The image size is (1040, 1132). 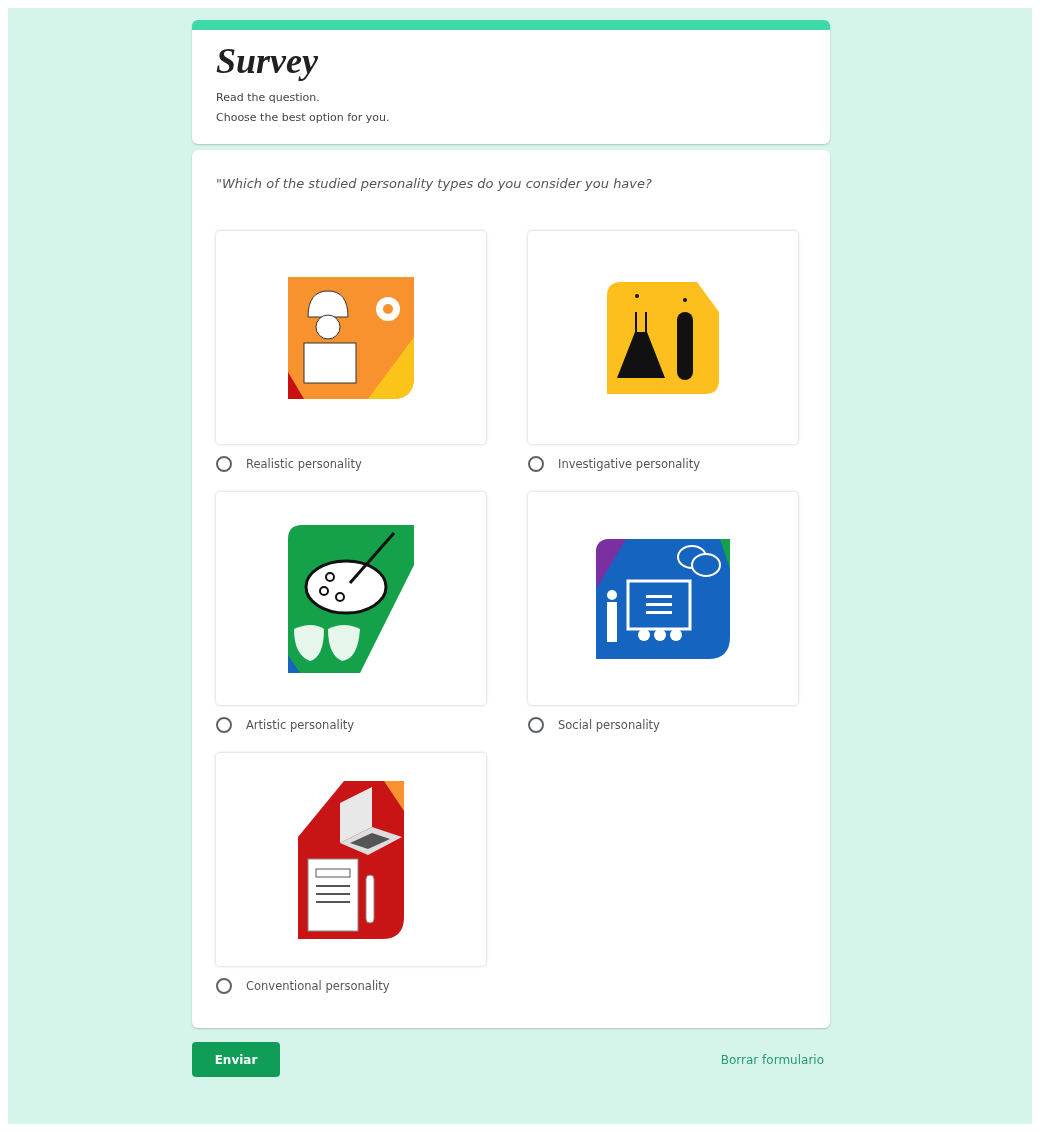 I want to click on option-label: Conventional personality, so click(x=318, y=986).